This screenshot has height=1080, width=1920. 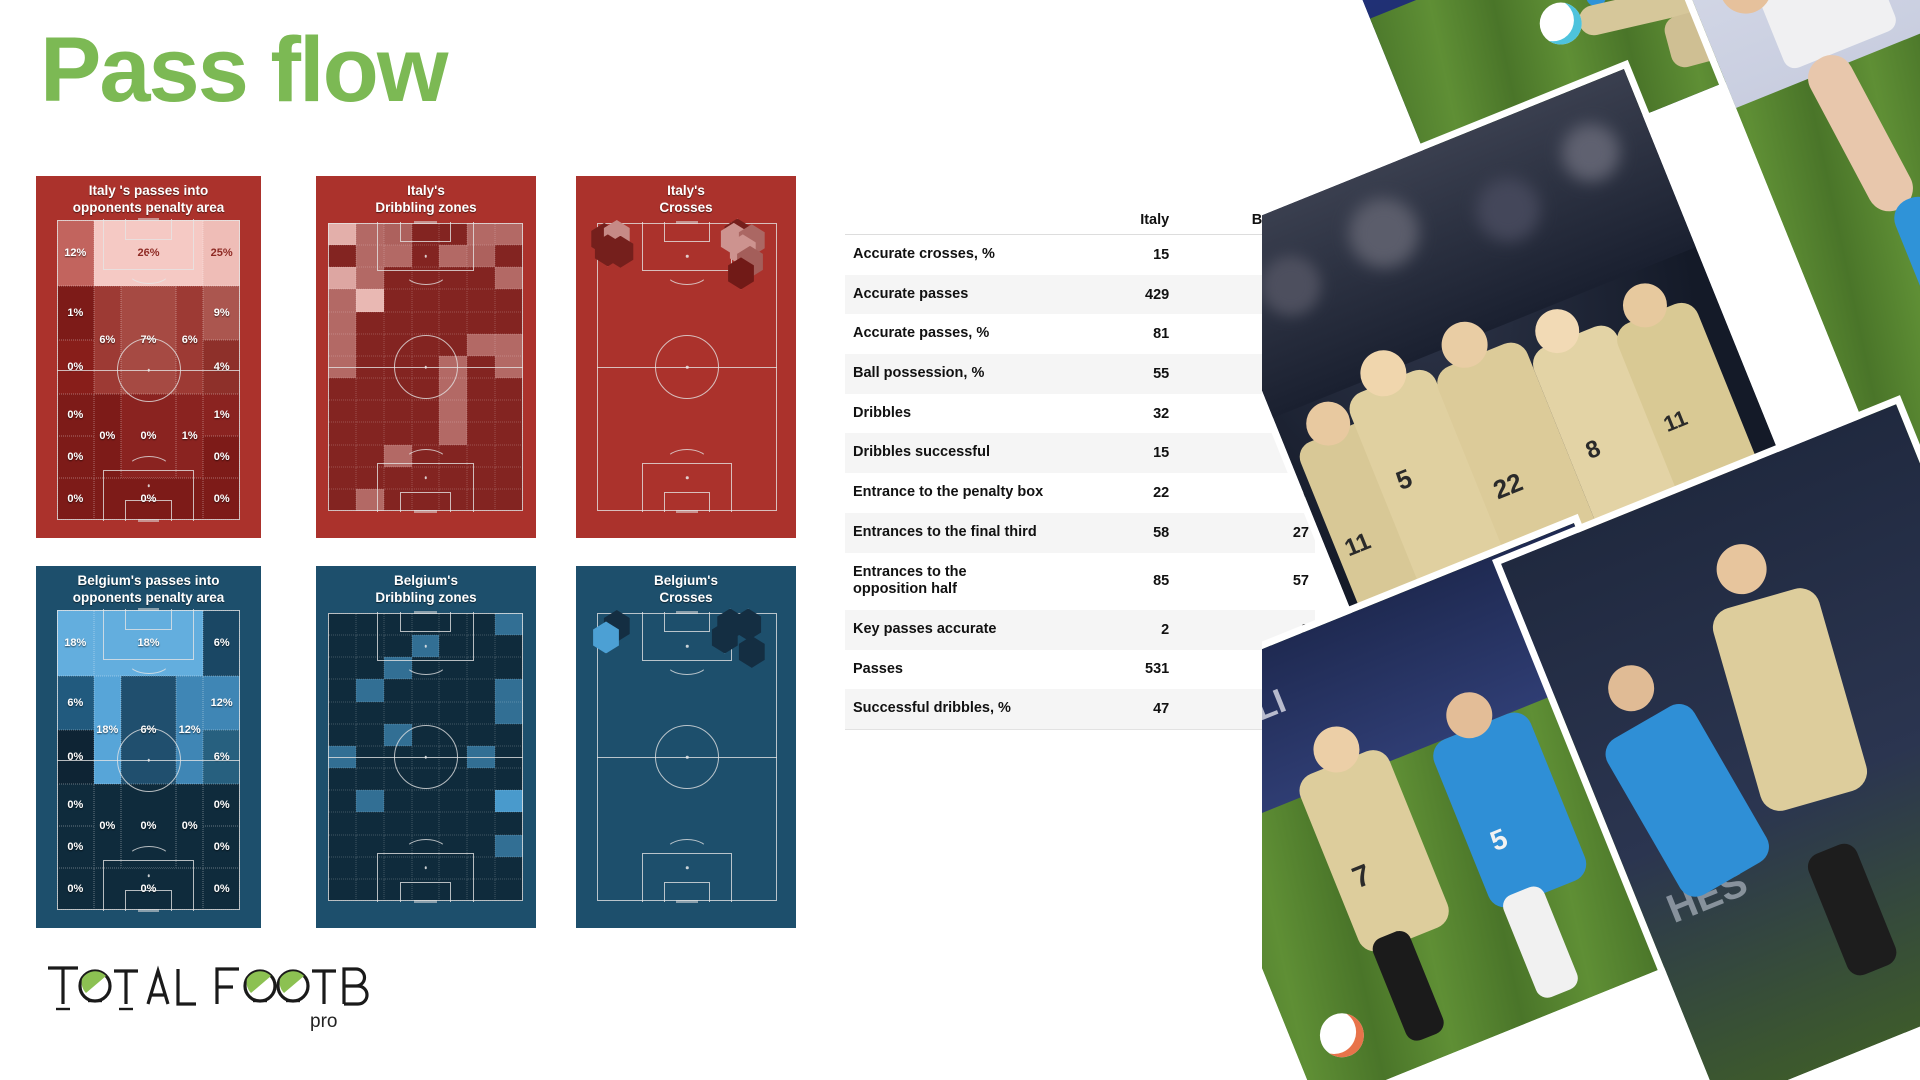 What do you see at coordinates (244, 70) in the screenshot?
I see `page-title: Pass flow` at bounding box center [244, 70].